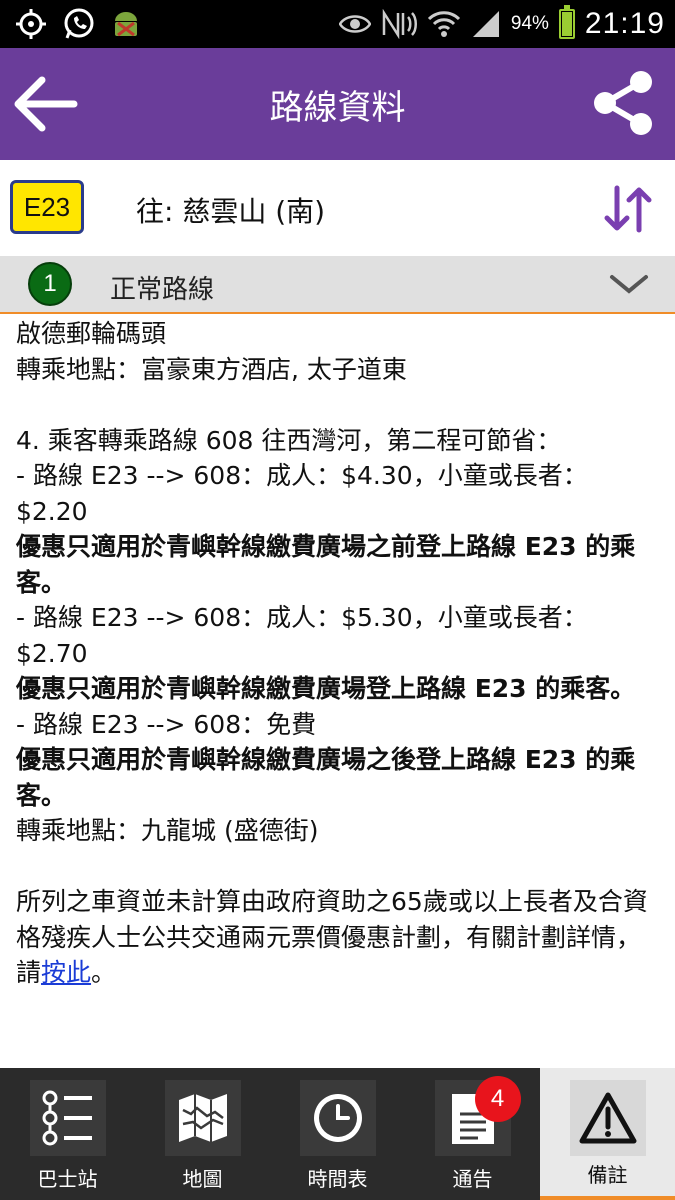 The width and height of the screenshot is (675, 1200). What do you see at coordinates (91, 333) in the screenshot?
I see `remark-line: 啟德郵輪碼頭` at bounding box center [91, 333].